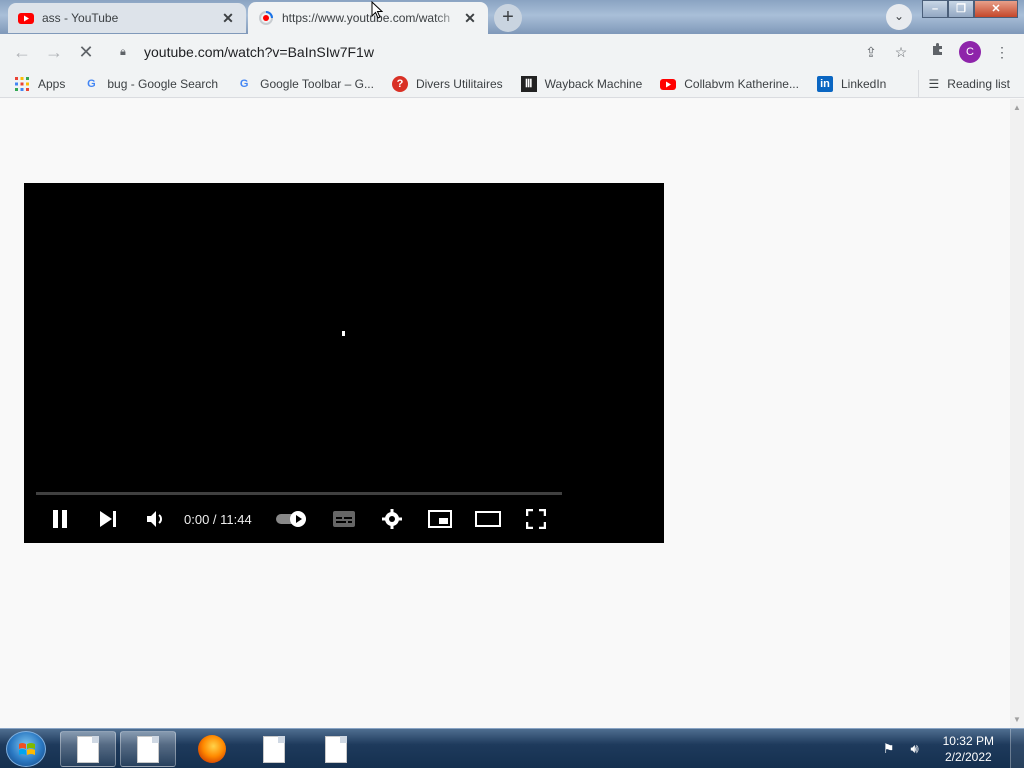 Image resolution: width=1024 pixels, height=768 pixels. Describe the element at coordinates (968, 757) in the screenshot. I see `clock-date: 2/2/2022` at that location.